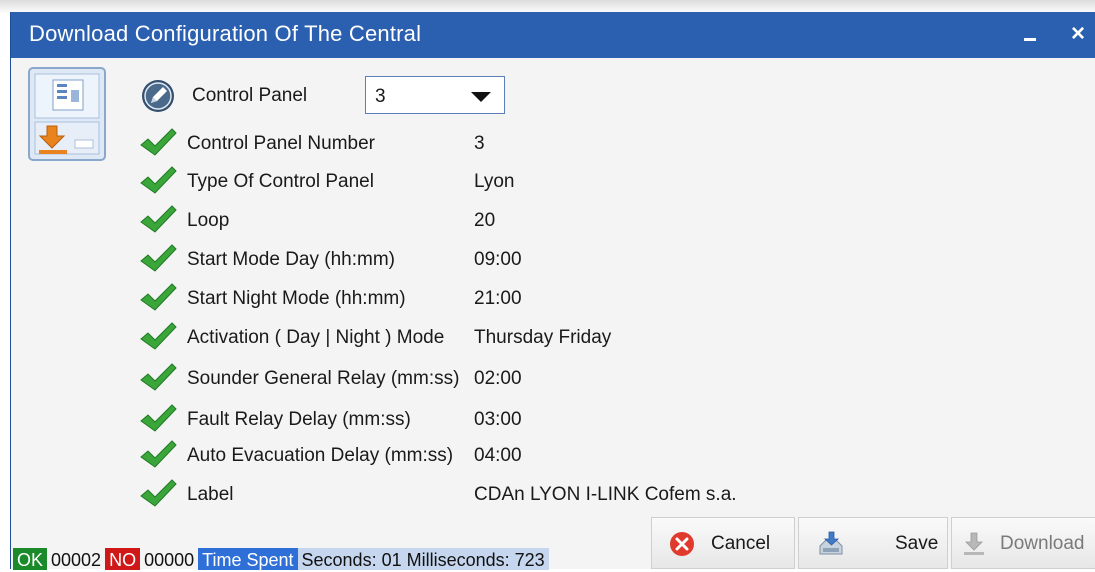 The image size is (1095, 572). I want to click on config-value: 20, so click(485, 220).